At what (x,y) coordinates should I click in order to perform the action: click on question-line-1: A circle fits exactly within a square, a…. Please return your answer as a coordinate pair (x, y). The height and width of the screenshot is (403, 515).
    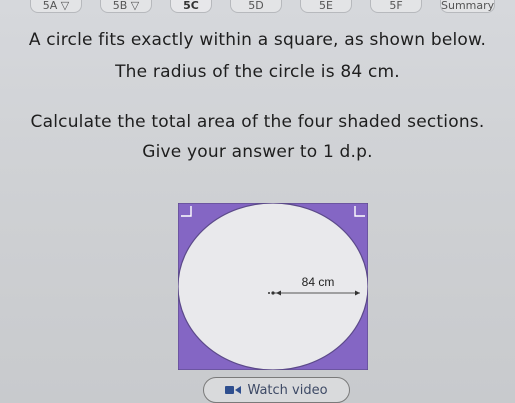
    Looking at the image, I should click on (257, 40).